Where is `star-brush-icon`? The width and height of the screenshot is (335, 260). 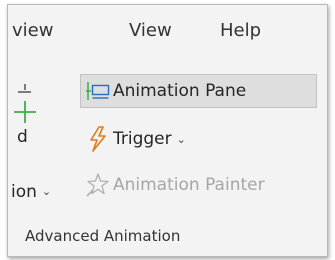 star-brush-icon is located at coordinates (98, 185).